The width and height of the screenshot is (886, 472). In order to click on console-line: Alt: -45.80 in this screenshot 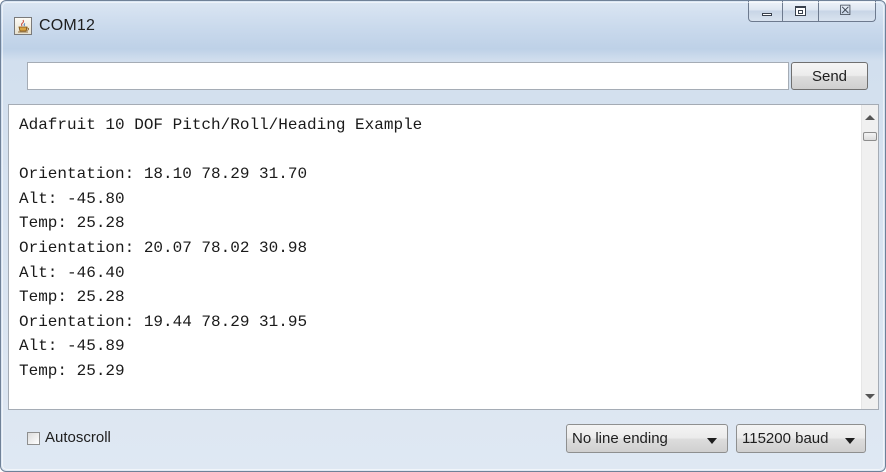, I will do `click(72, 198)`.